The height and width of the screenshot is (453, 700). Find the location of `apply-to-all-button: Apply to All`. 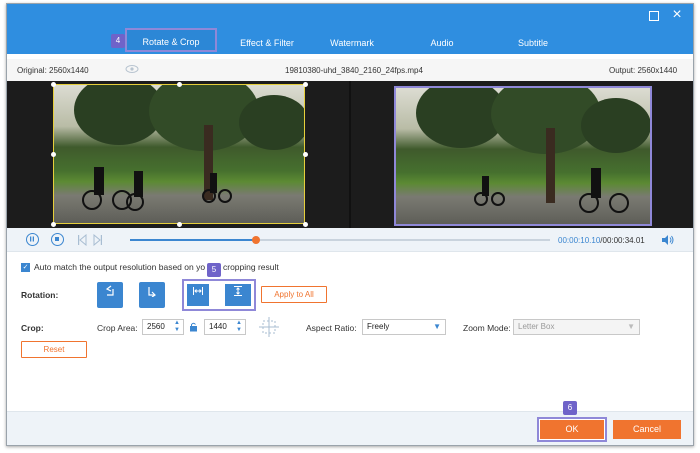

apply-to-all-button: Apply to All is located at coordinates (294, 294).